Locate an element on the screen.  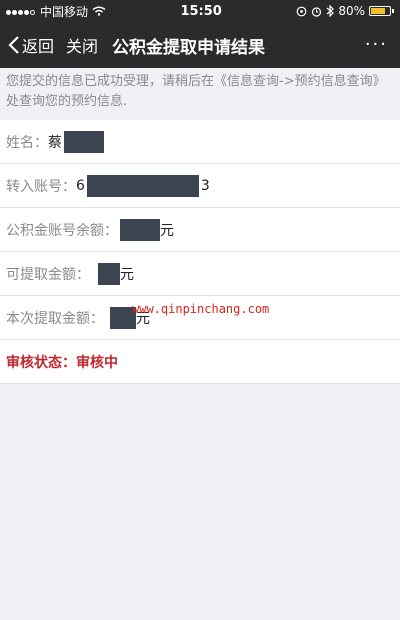
notice-text: 您提交的信息已成功受理，请稍后在《信息查询->预约信息查询》处查询您的预约信息. is located at coordinates (196, 91).